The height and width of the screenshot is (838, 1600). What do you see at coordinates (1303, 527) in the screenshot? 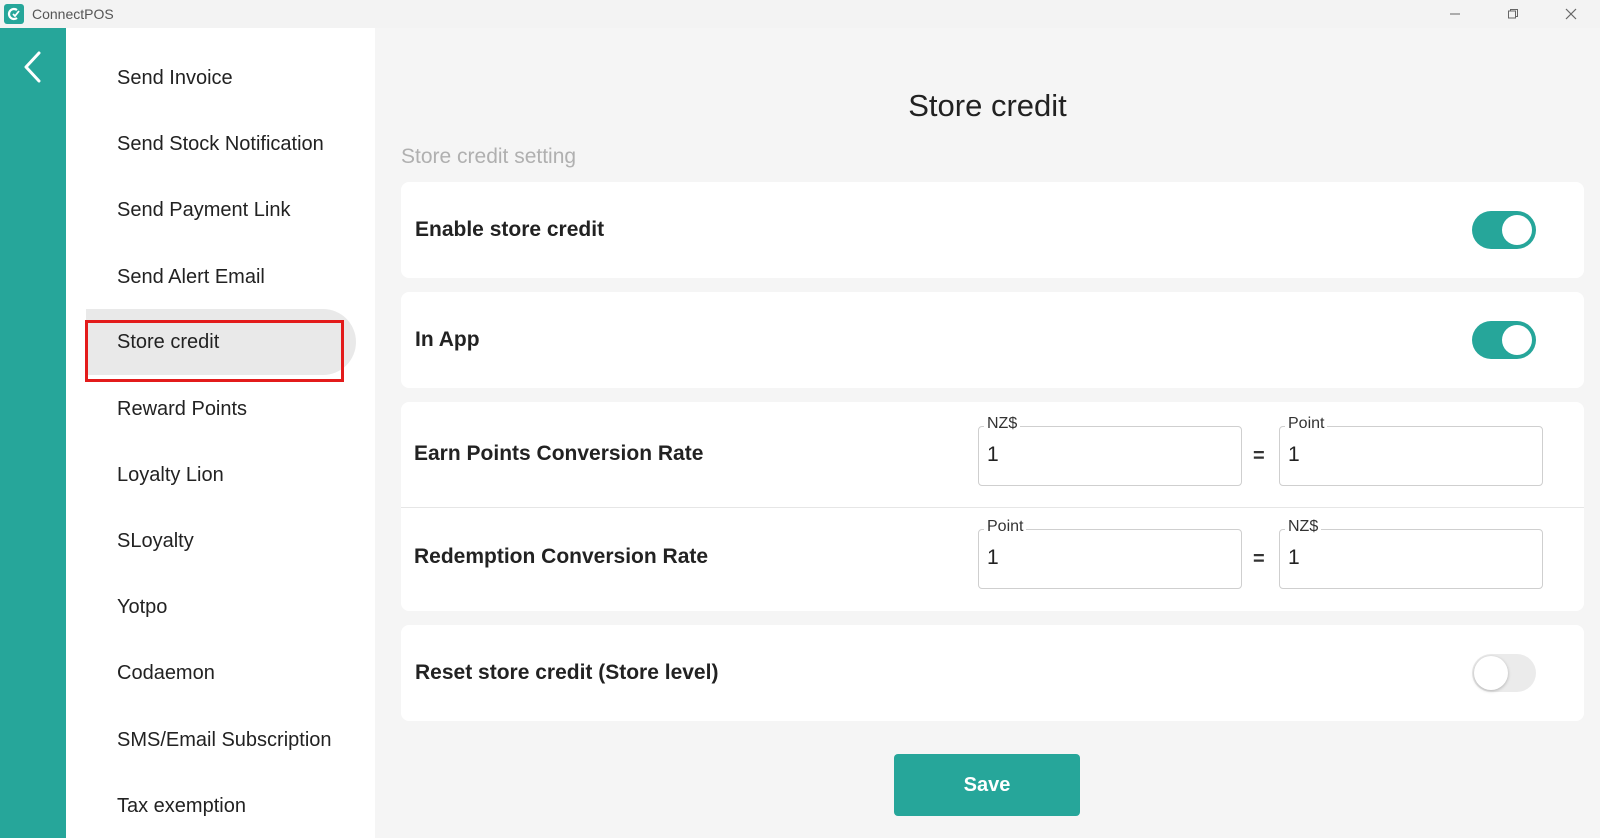
I see `redemption-nz-dollar-field-label: NZ$` at bounding box center [1303, 527].